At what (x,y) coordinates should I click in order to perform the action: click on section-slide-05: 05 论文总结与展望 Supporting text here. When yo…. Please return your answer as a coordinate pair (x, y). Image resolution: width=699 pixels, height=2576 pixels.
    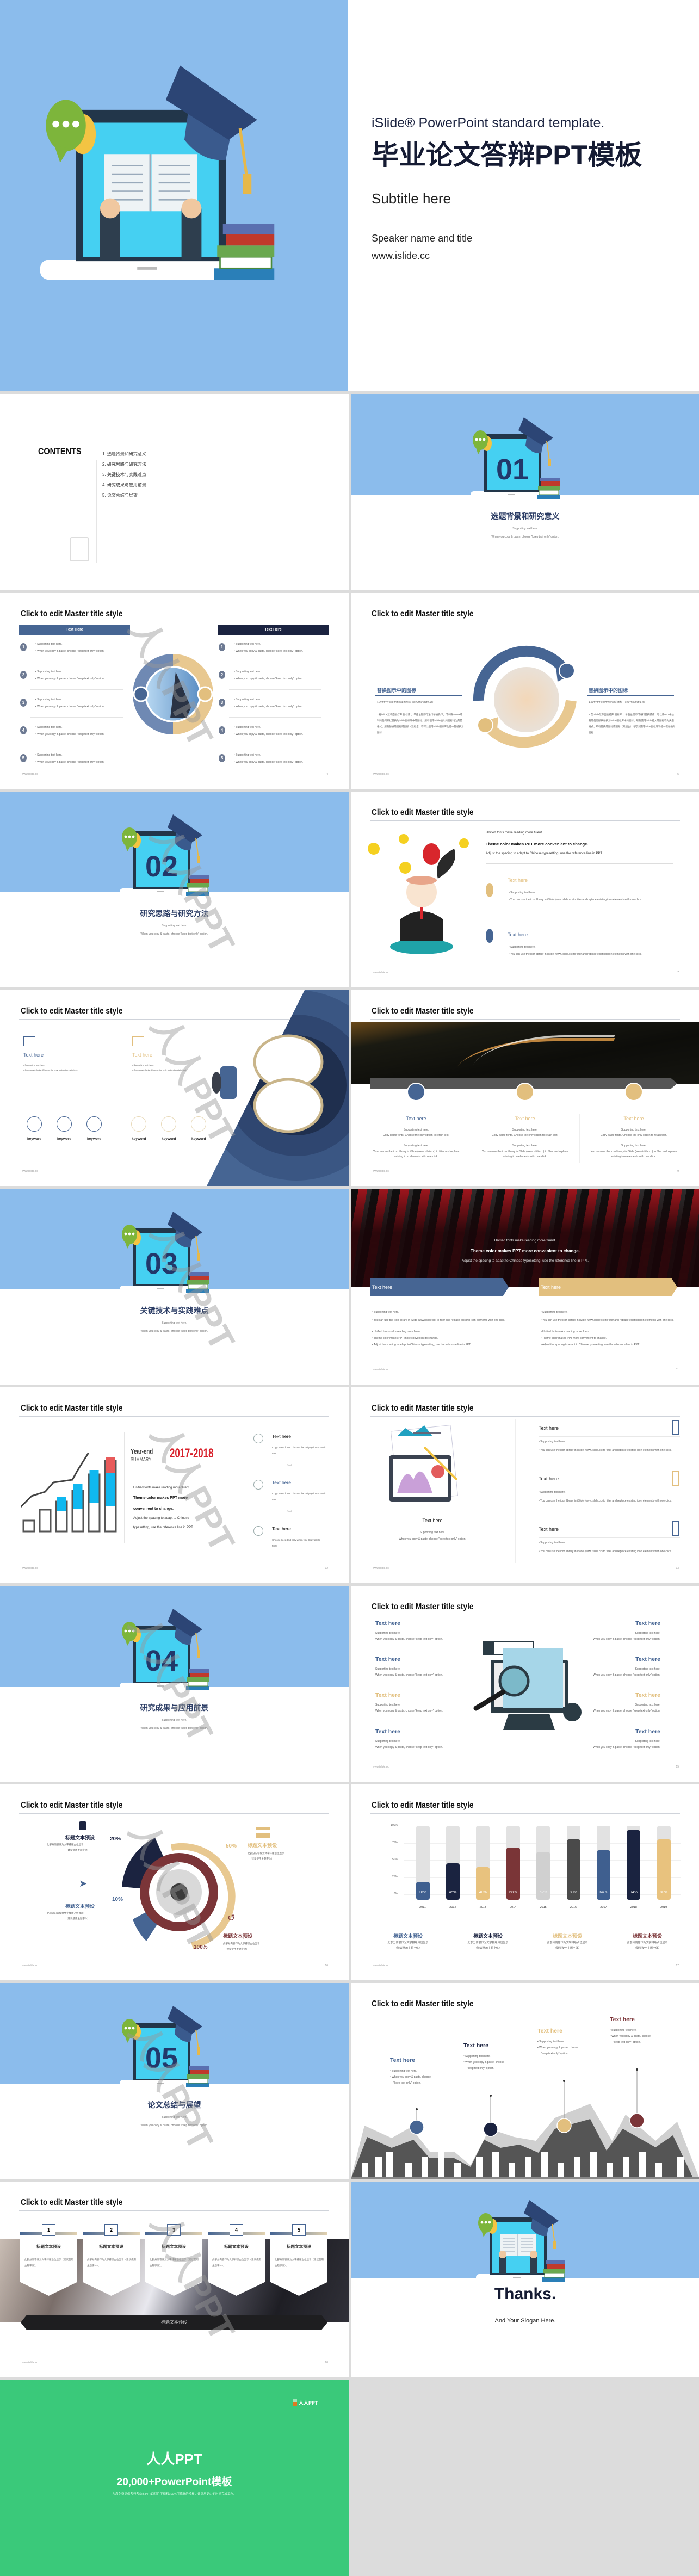
    Looking at the image, I should click on (174, 2081).